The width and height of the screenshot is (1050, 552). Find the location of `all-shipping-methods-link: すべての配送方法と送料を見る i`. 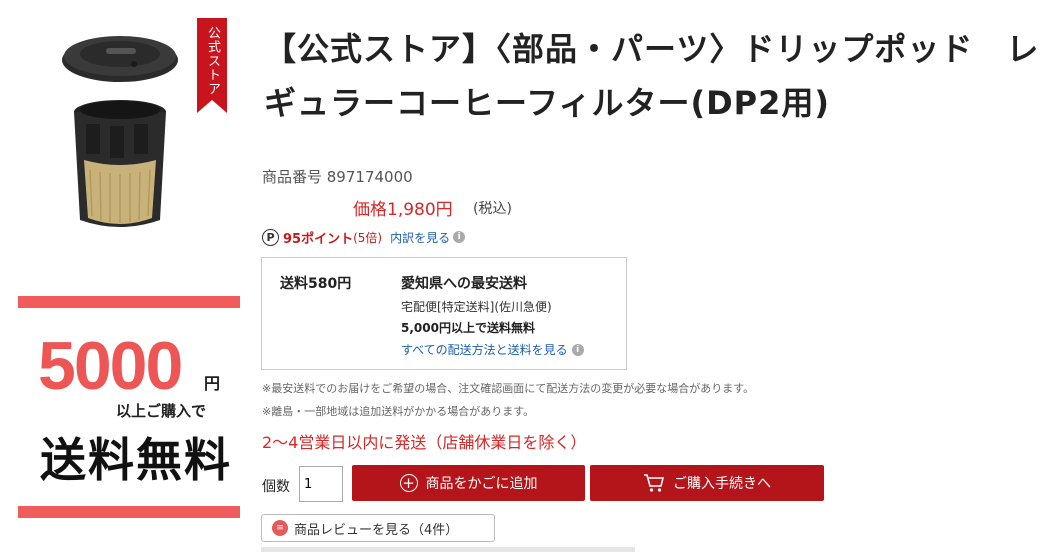

all-shipping-methods-link: すべての配送方法と送料を見る i is located at coordinates (492, 349).